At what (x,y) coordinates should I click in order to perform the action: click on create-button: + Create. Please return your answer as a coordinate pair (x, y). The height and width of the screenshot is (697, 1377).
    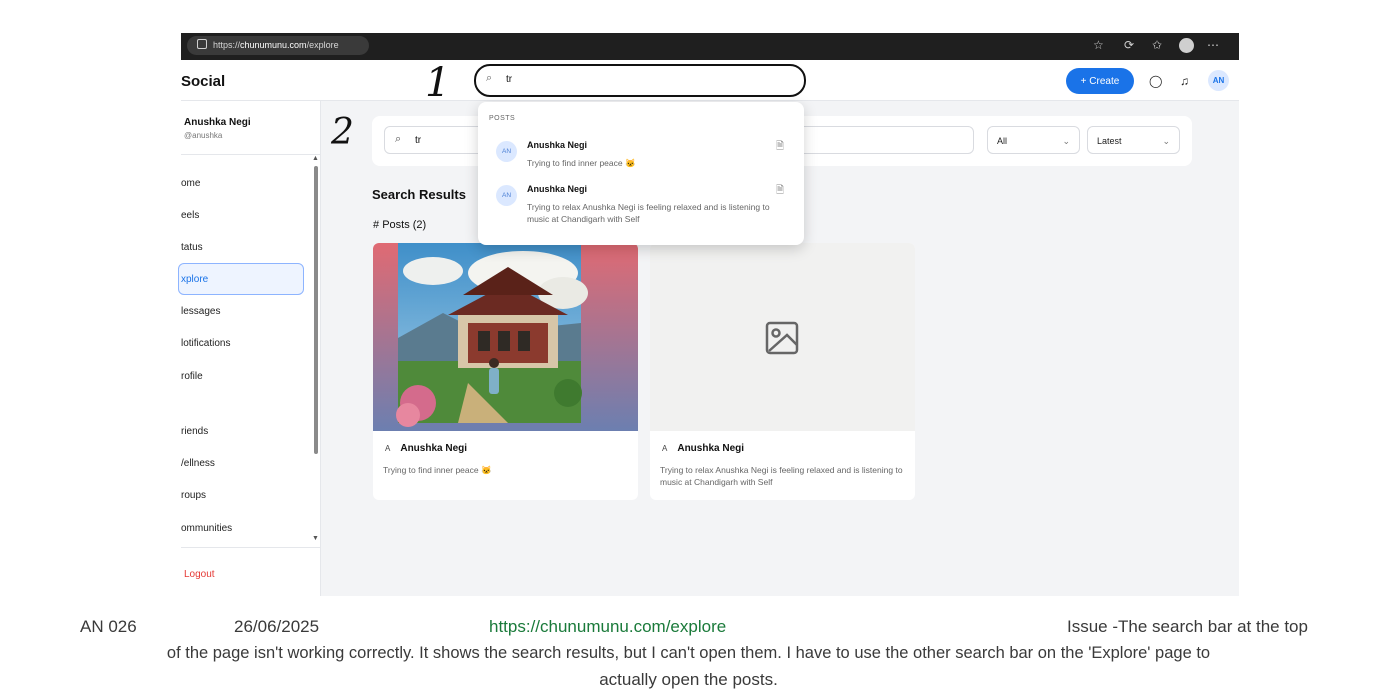
    Looking at the image, I should click on (1100, 81).